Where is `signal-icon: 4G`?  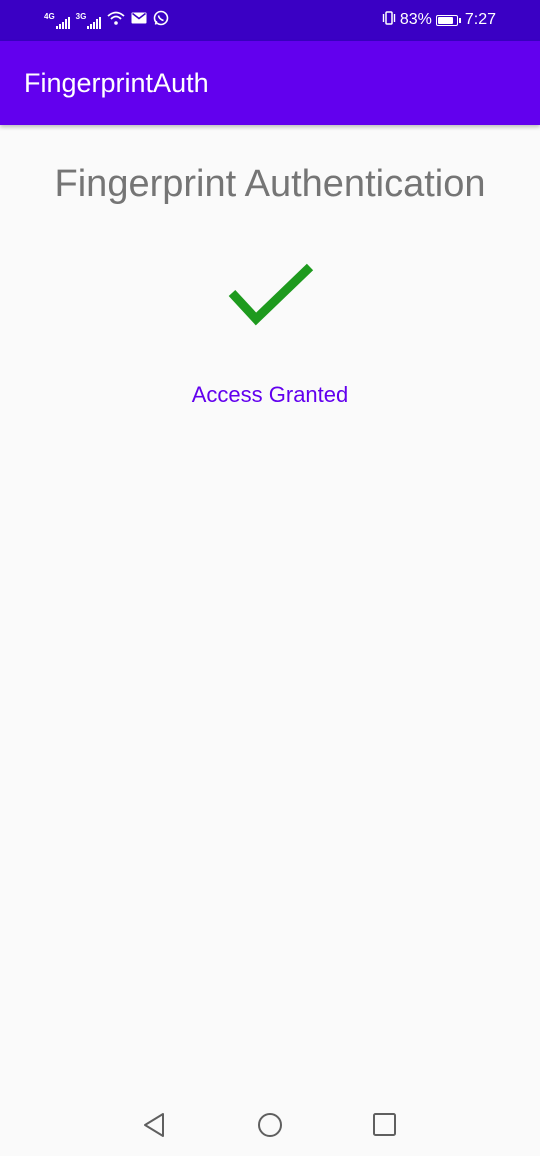 signal-icon: 4G is located at coordinates (57, 20).